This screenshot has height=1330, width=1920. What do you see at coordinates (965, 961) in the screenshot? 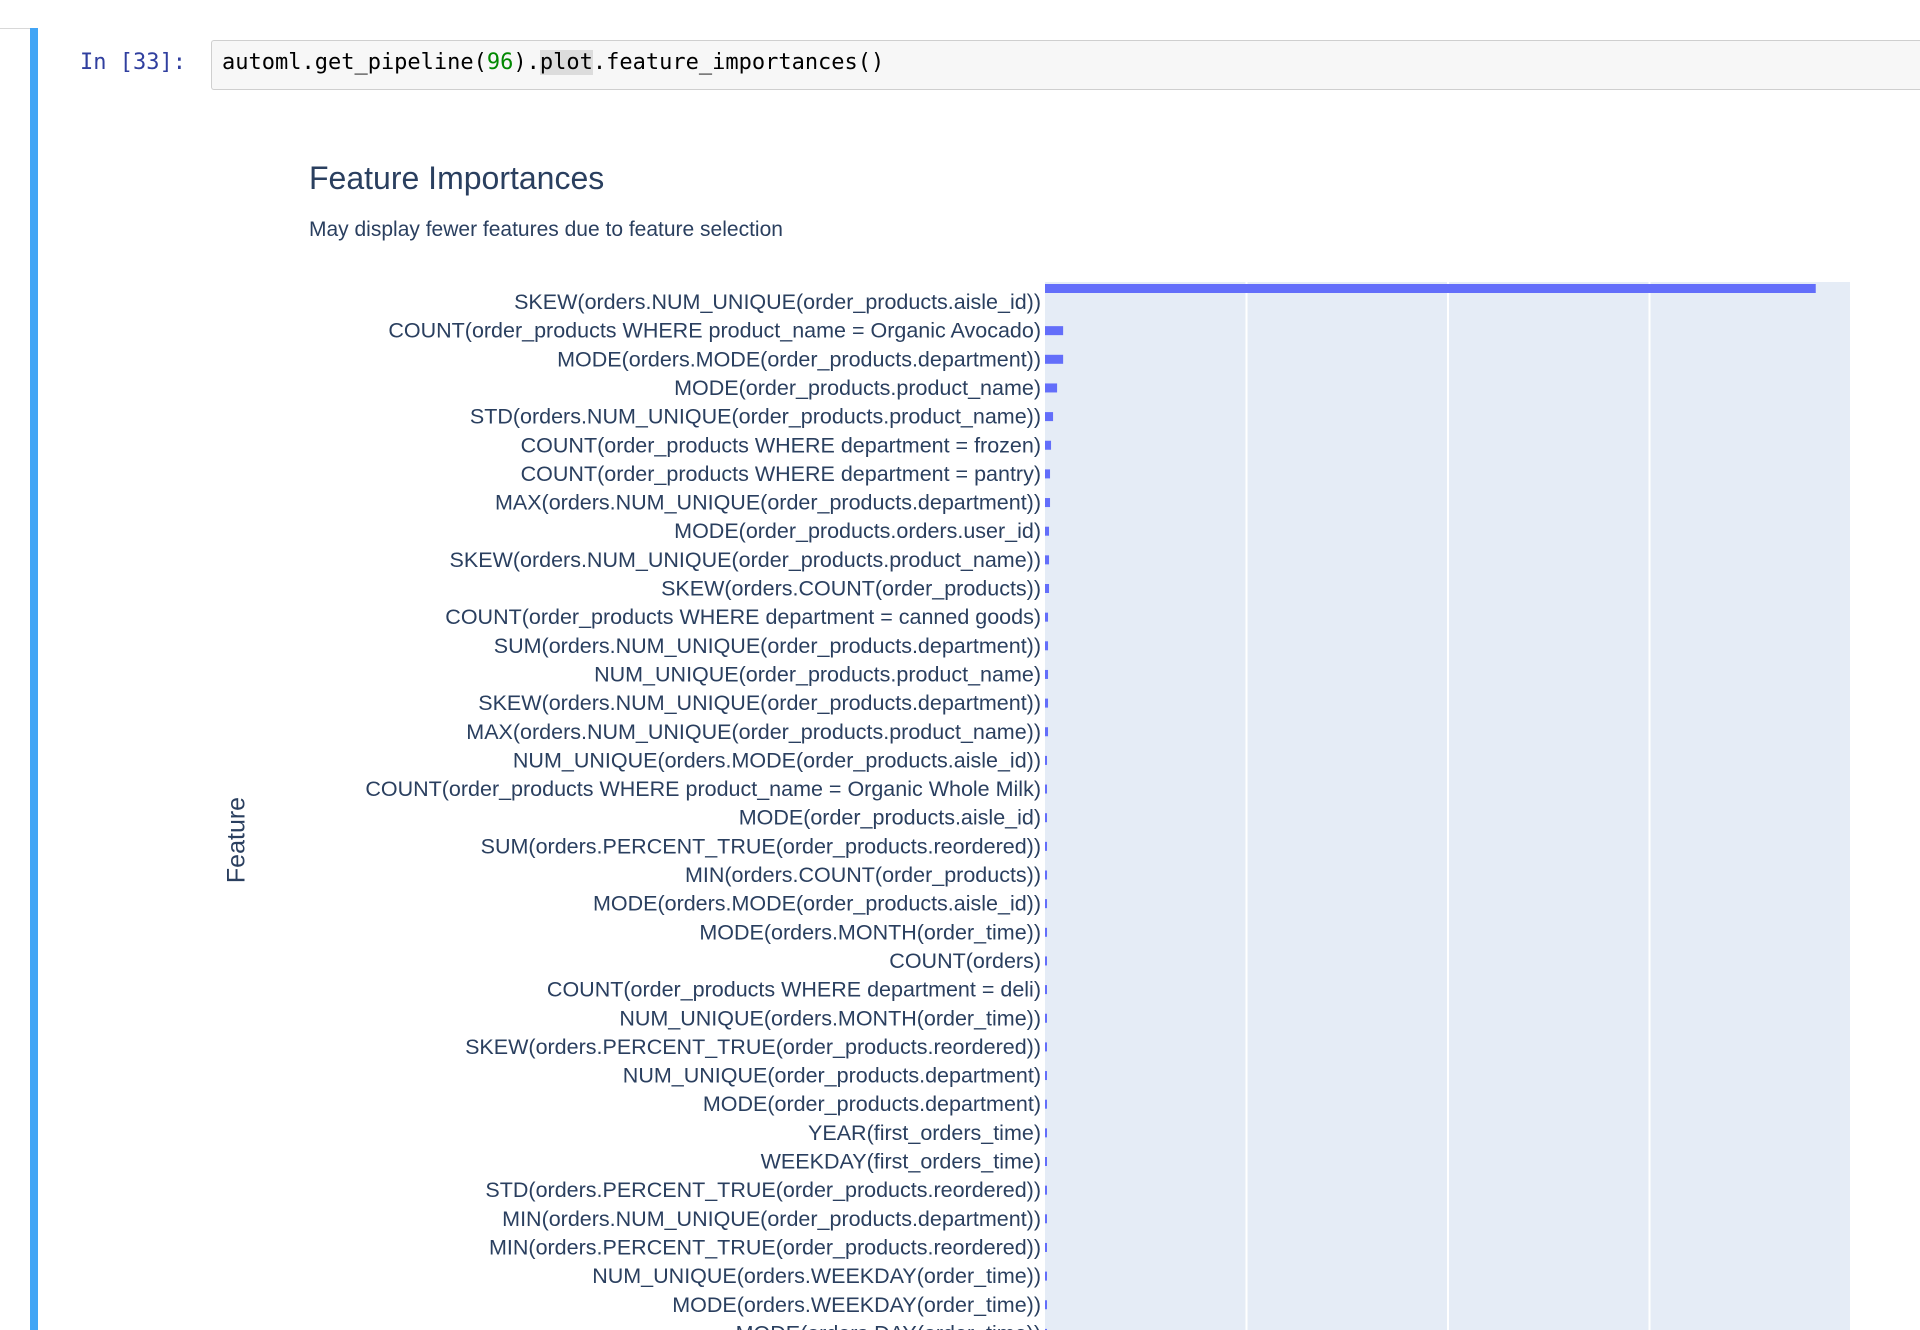
I see `y-tick-label: COUNT(orders)` at bounding box center [965, 961].